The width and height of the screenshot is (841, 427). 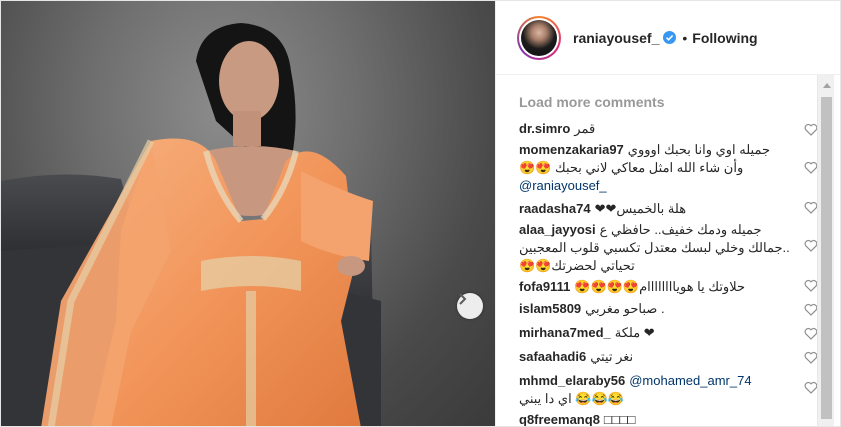 What do you see at coordinates (660, 286) in the screenshot?
I see `comment-text: 😍😍😍😍حلاوتك يا هوياااااااام` at bounding box center [660, 286].